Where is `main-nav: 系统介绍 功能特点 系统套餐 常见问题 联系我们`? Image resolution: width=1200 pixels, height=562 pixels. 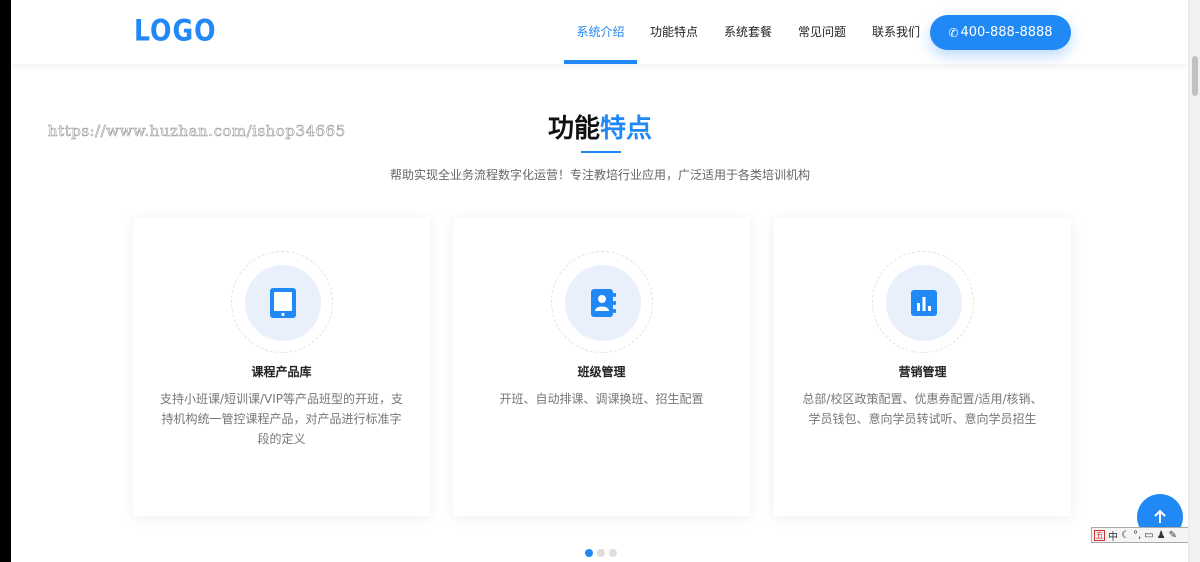 main-nav: 系统介绍 功能特点 系统套餐 常见问题 联系我们 is located at coordinates (748, 32).